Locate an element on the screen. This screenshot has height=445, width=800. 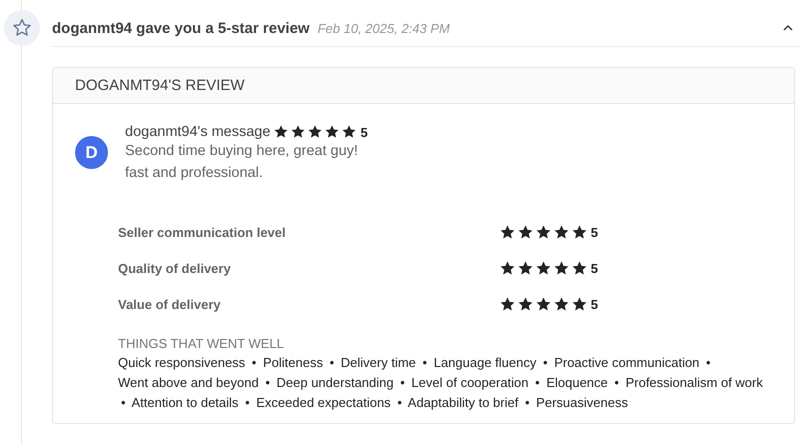
strength-tag: Professionalism of work is located at coordinates (694, 382).